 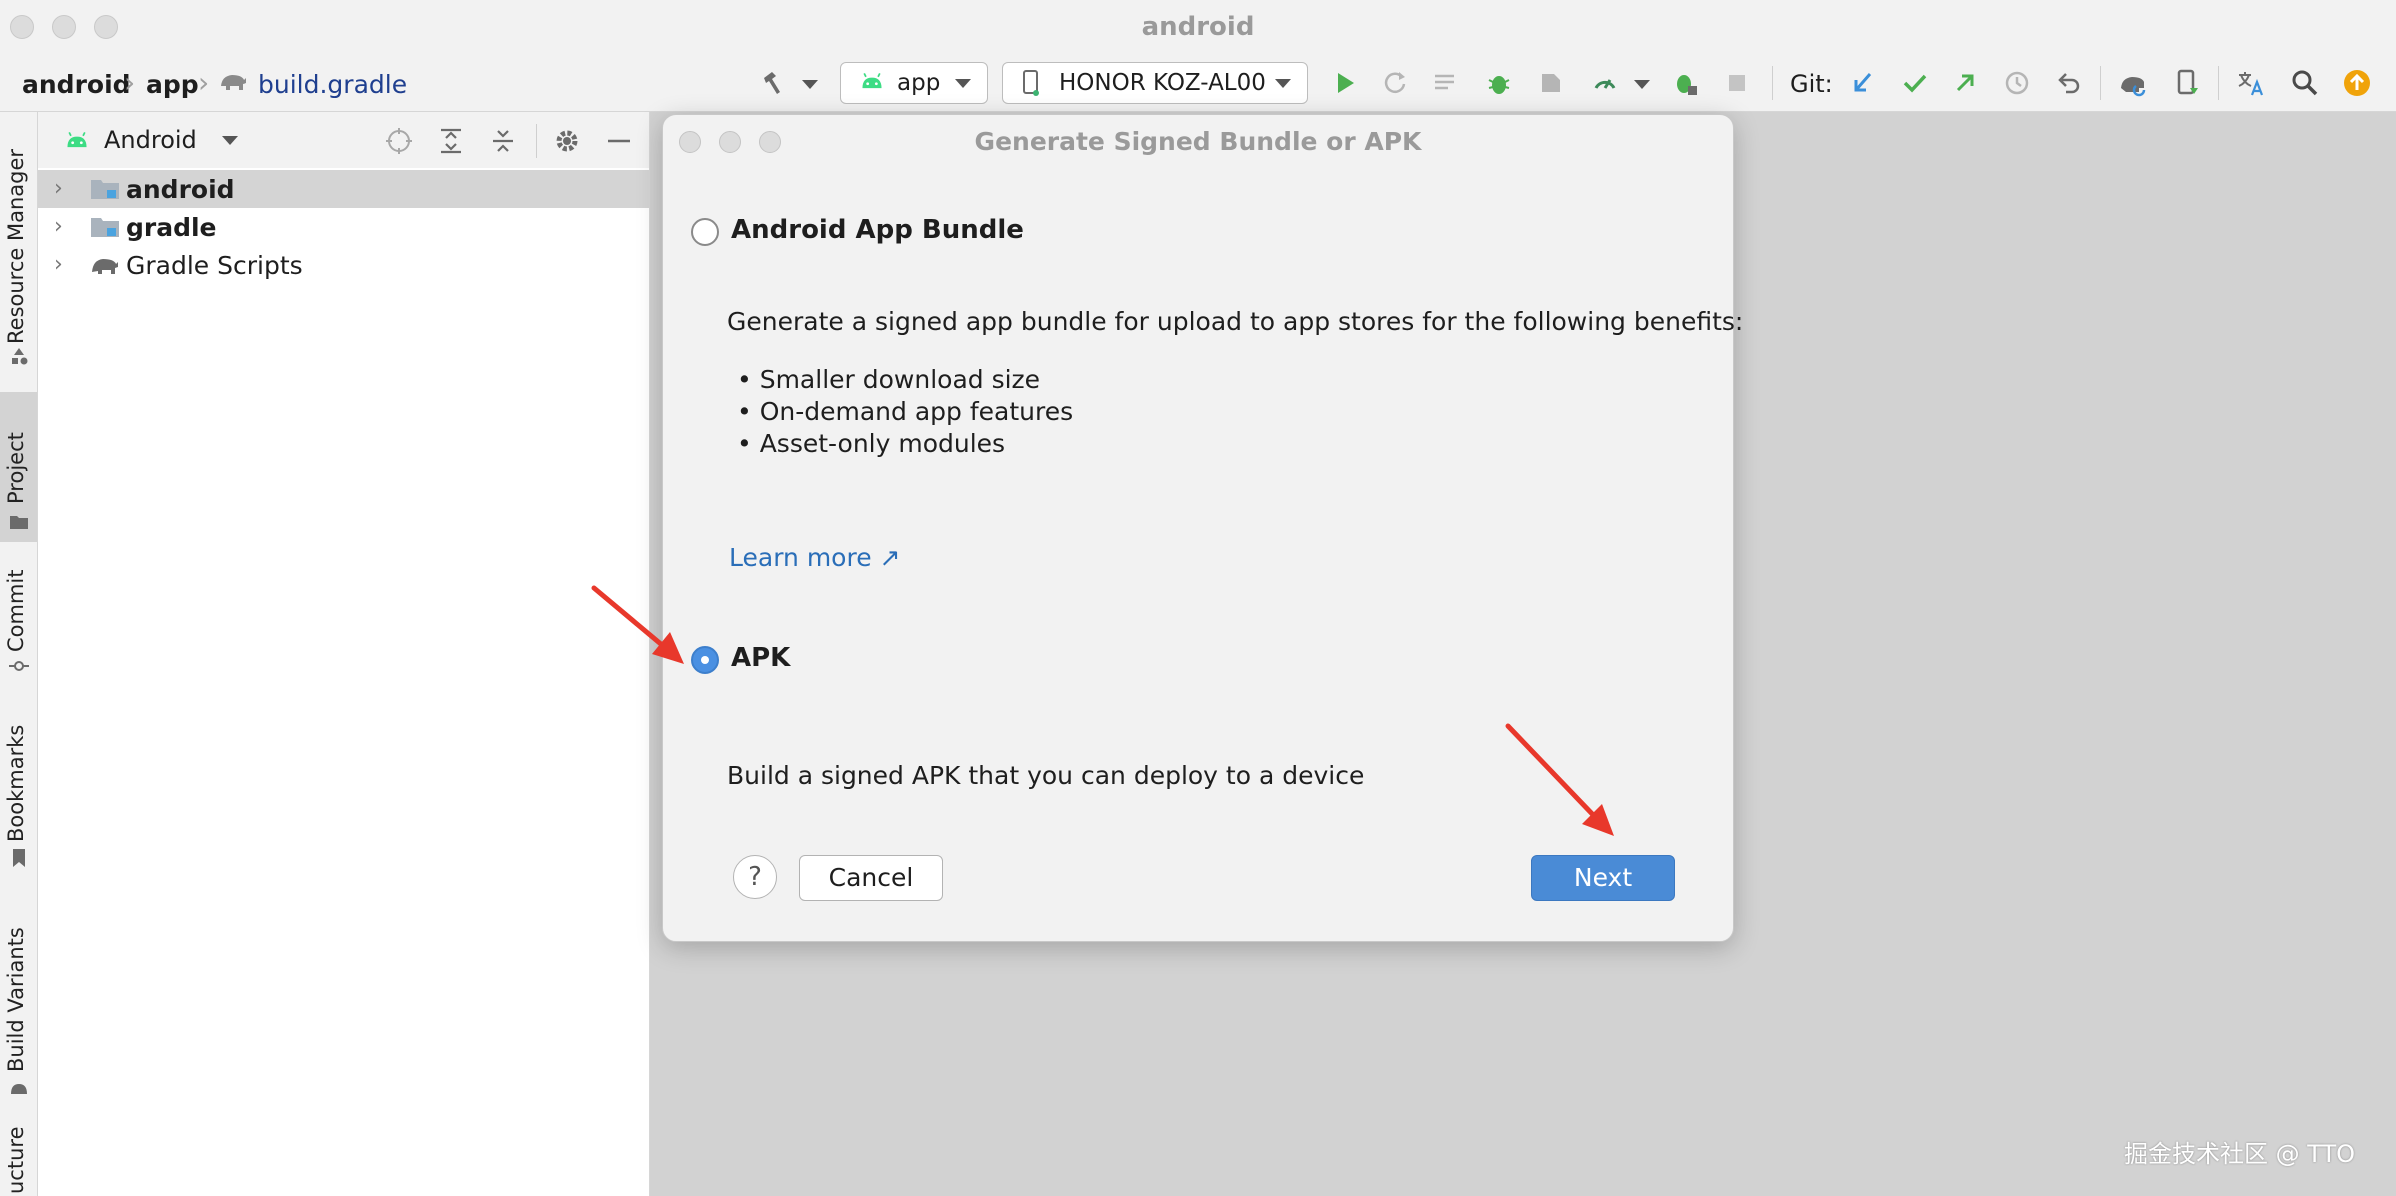 I want to click on learn-more-link: Learn more ↗, so click(x=814, y=557).